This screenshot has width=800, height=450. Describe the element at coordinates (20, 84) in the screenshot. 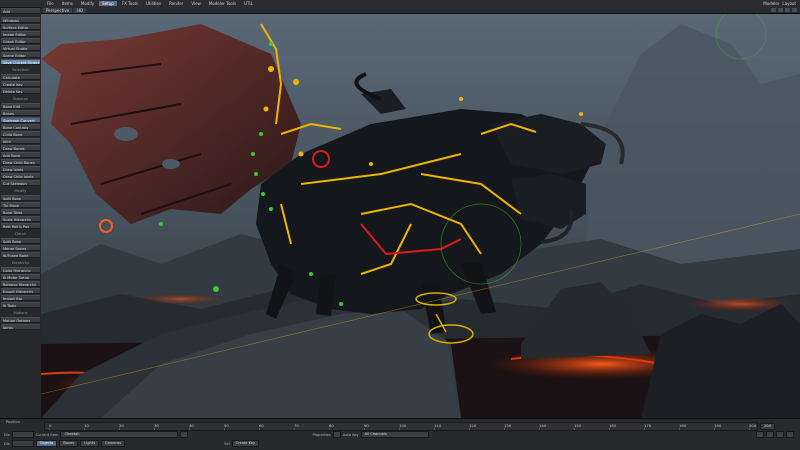

I see `sidebar-item-create-key: Create Key` at that location.